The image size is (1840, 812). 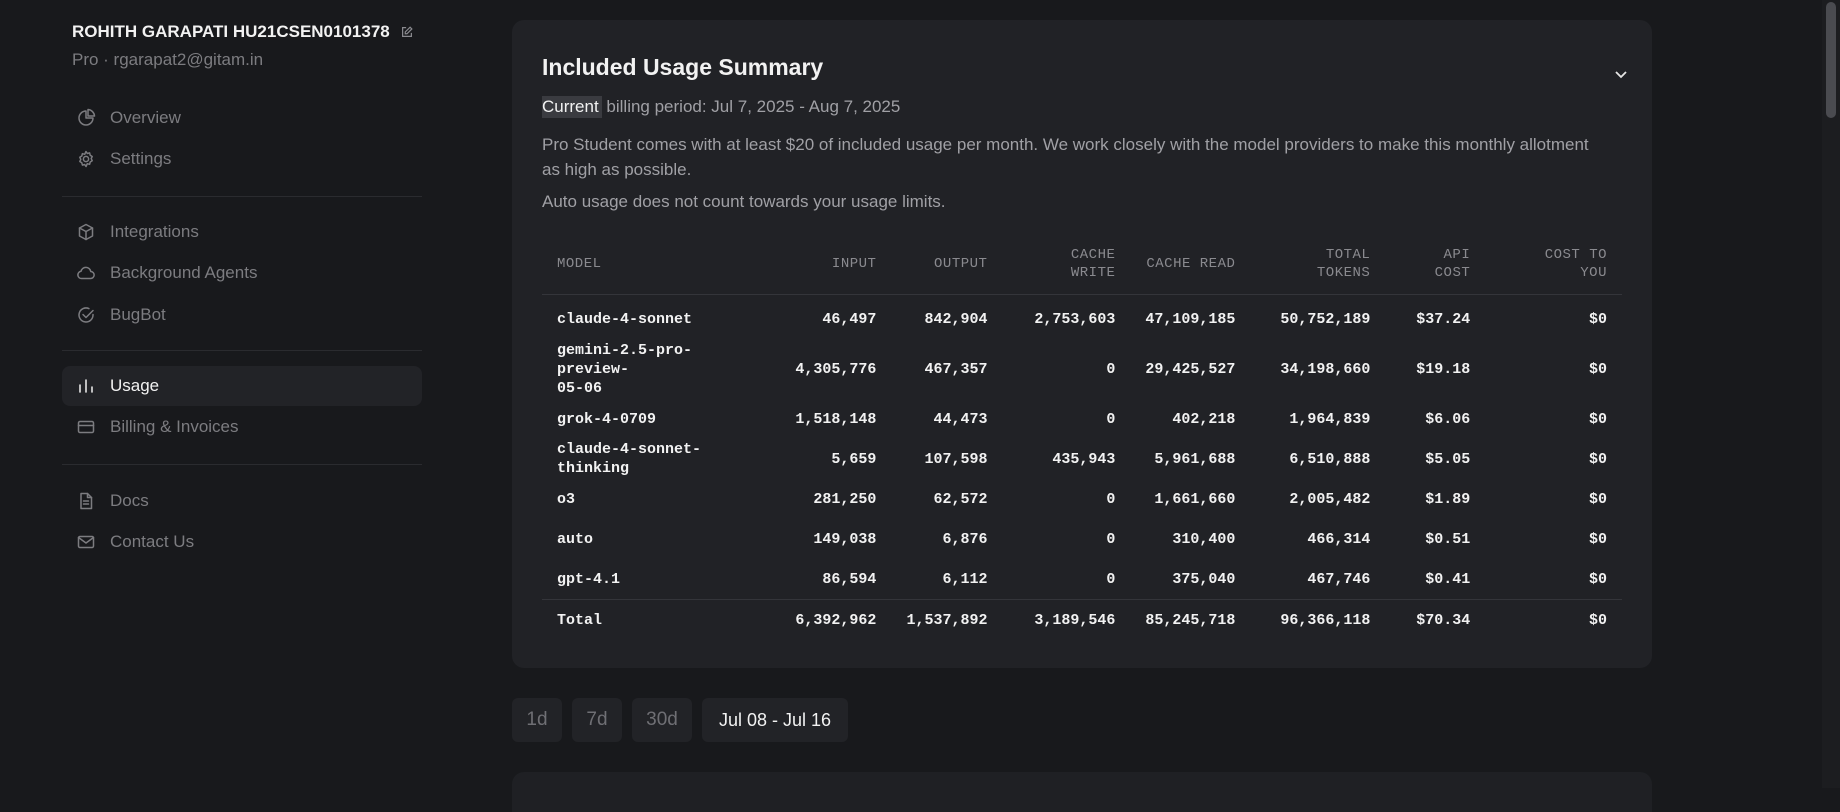 I want to click on sidebar-item-label: Integrations, so click(x=154, y=231).